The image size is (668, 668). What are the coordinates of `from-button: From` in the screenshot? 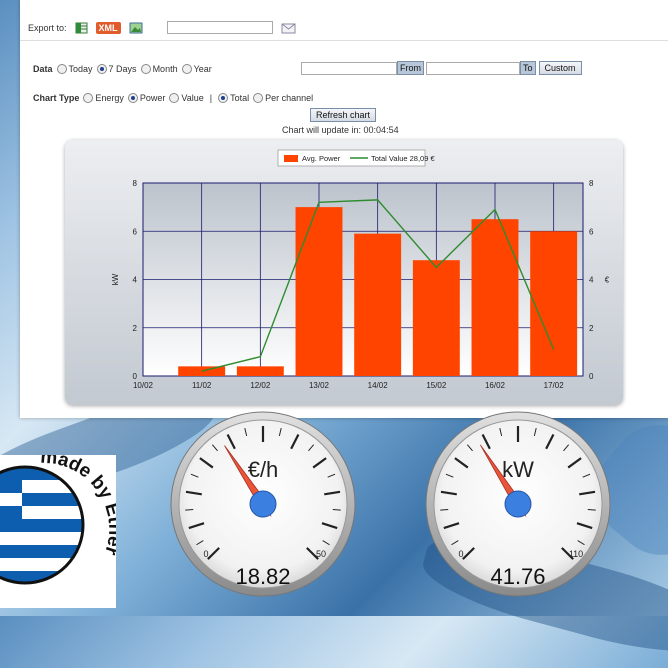 It's located at (410, 68).